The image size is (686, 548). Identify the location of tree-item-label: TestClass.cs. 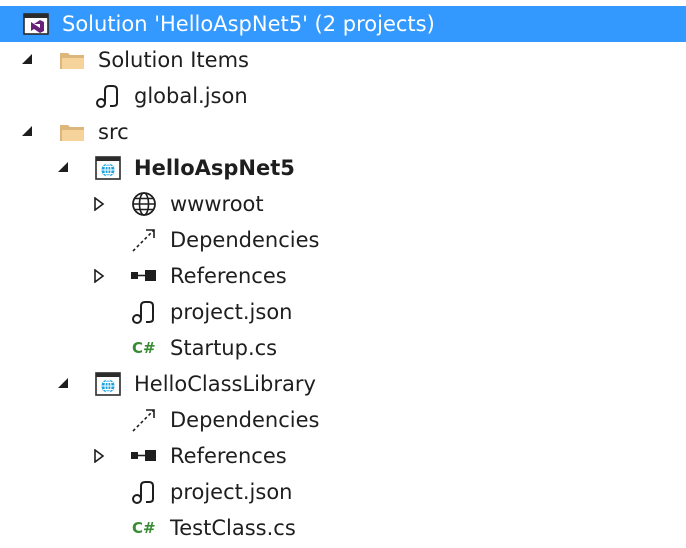
(233, 528).